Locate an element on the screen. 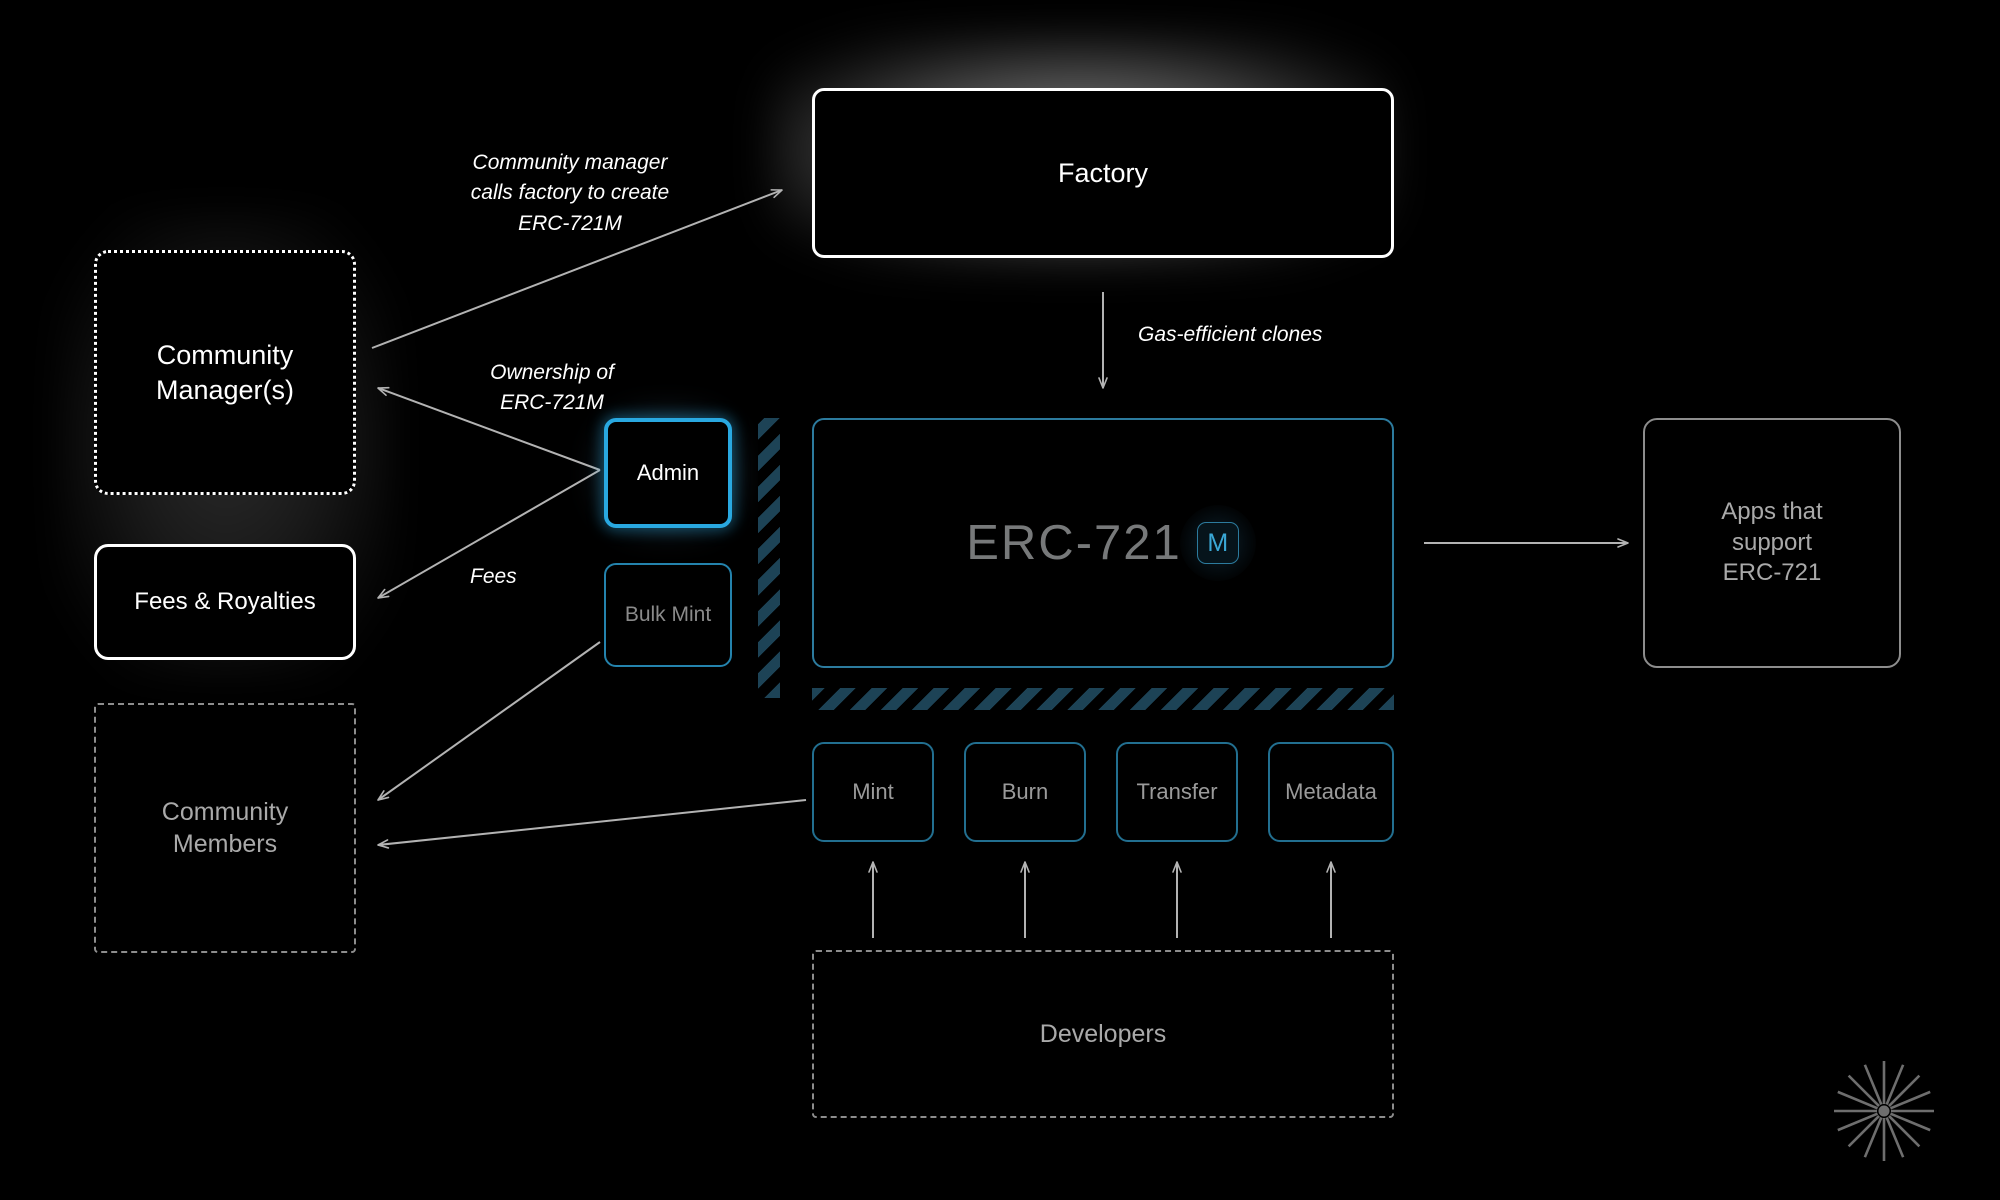  node-developers: Developers is located at coordinates (1103, 1034).